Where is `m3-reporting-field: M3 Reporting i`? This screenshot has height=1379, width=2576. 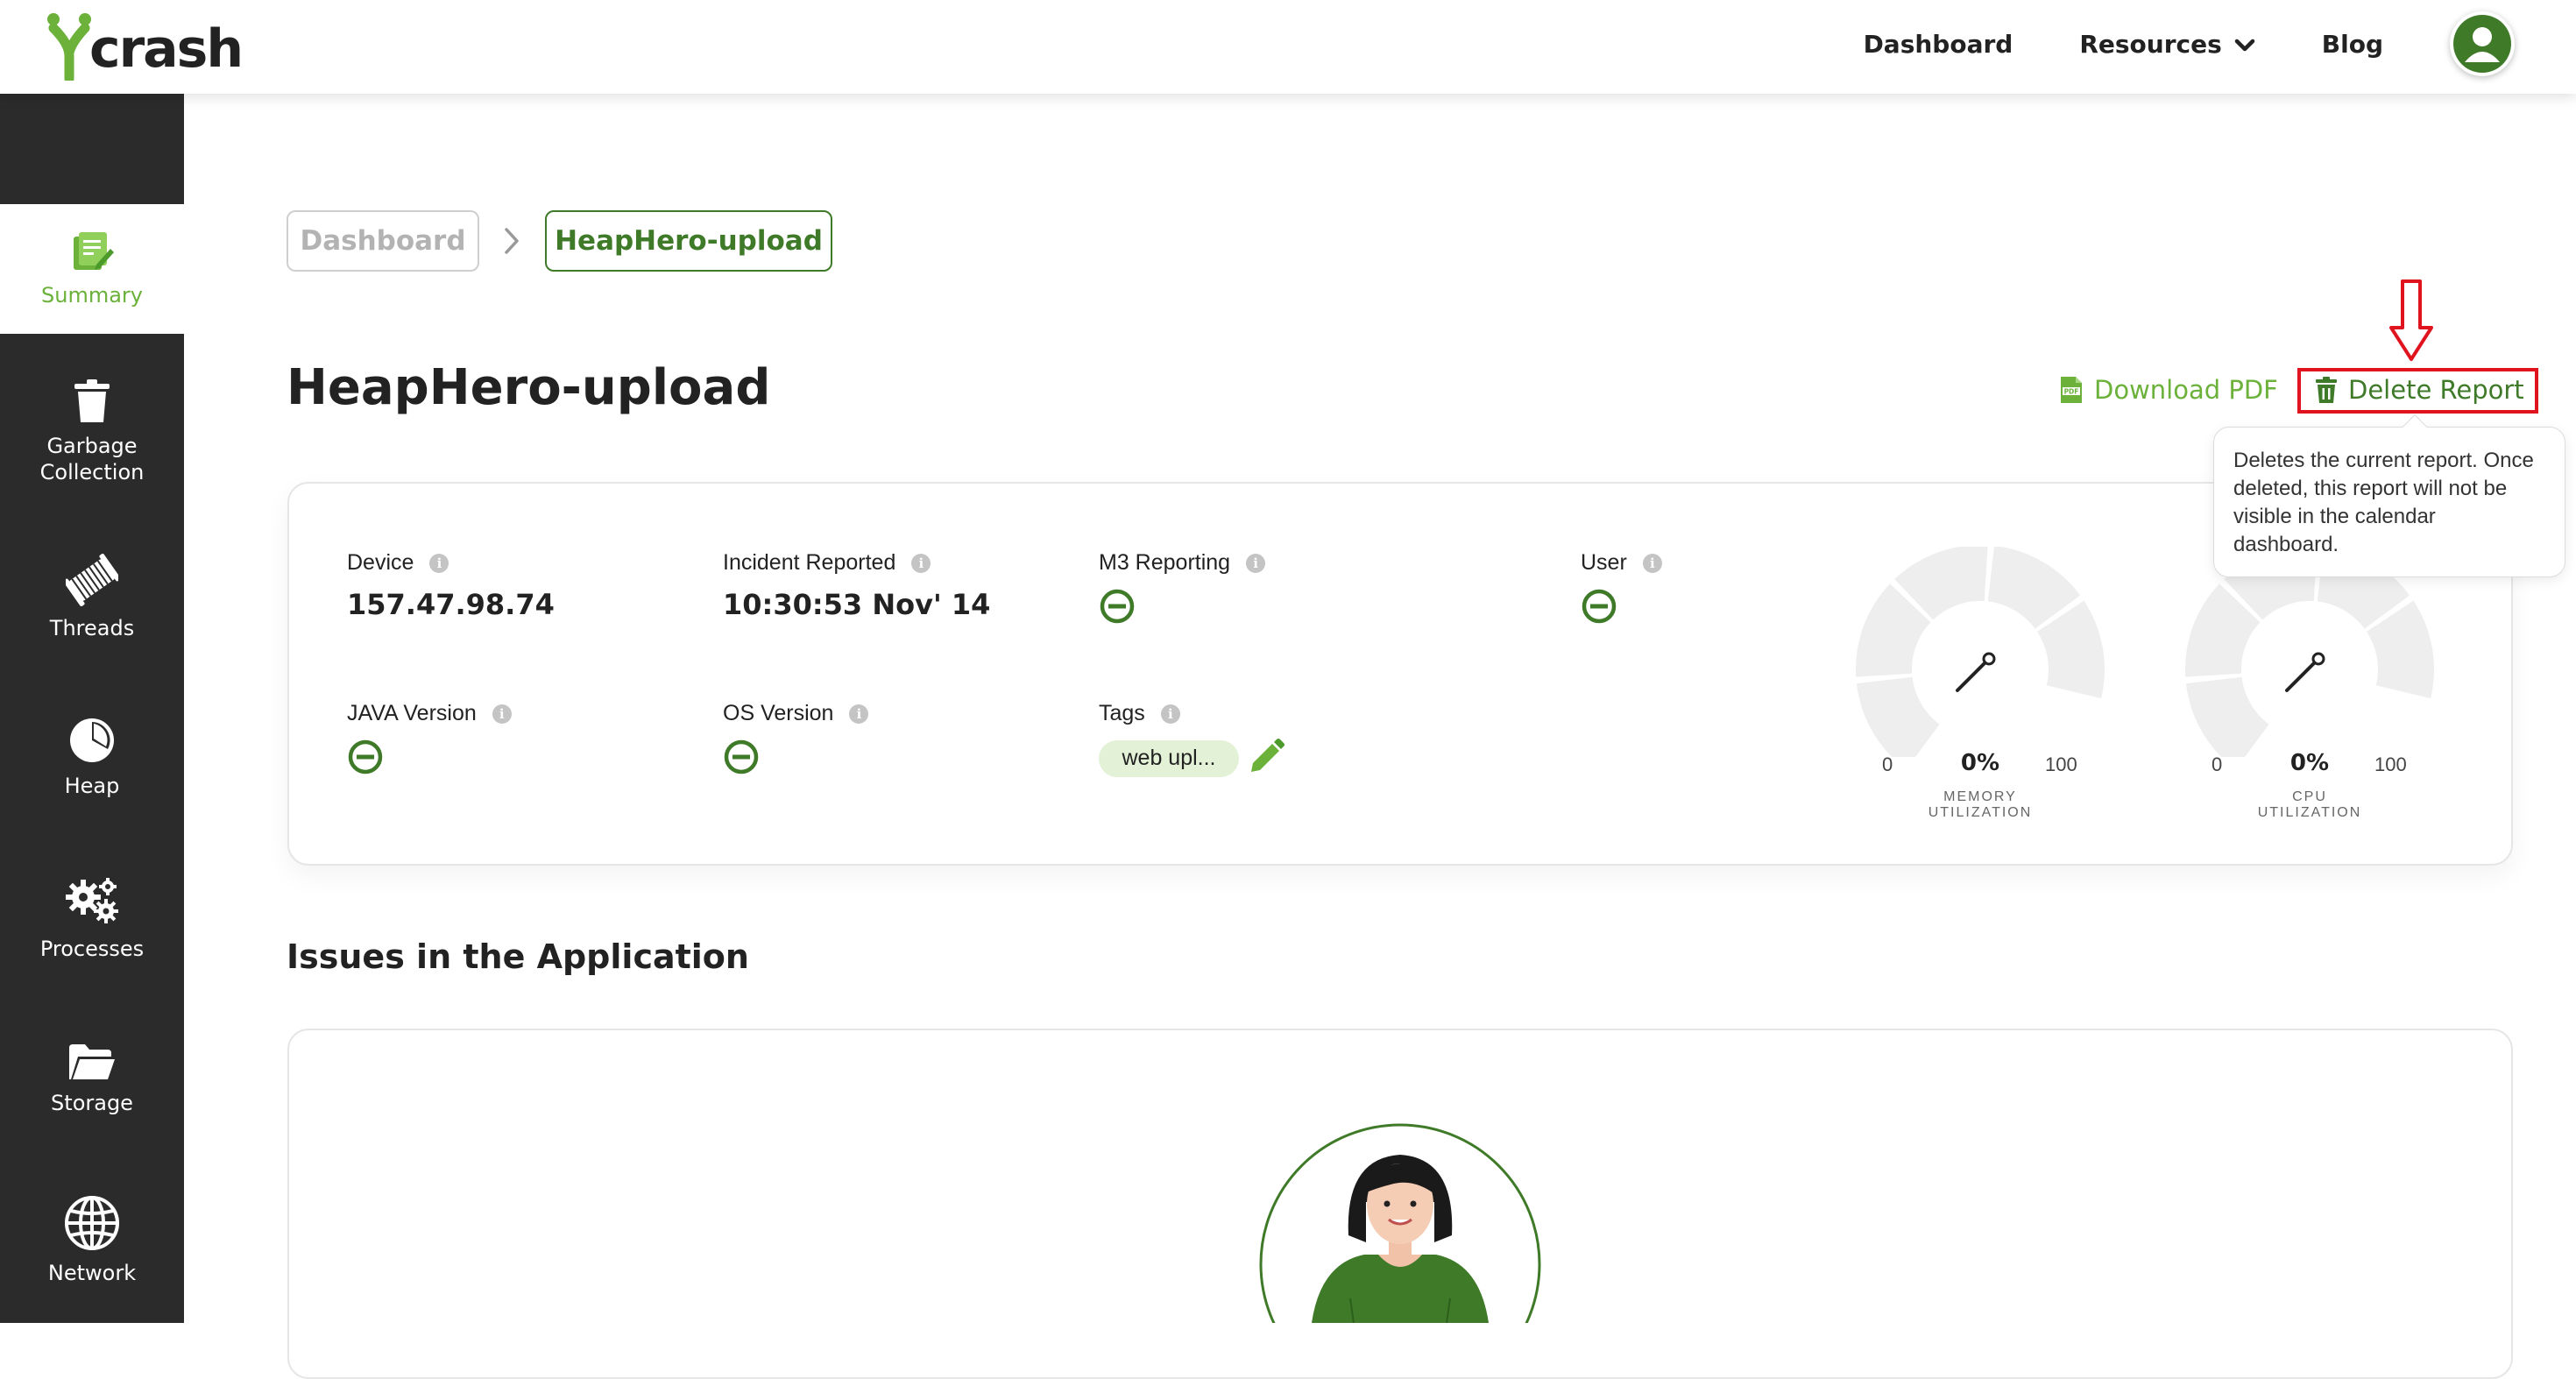 m3-reporting-field: M3 Reporting i is located at coordinates (1182, 589).